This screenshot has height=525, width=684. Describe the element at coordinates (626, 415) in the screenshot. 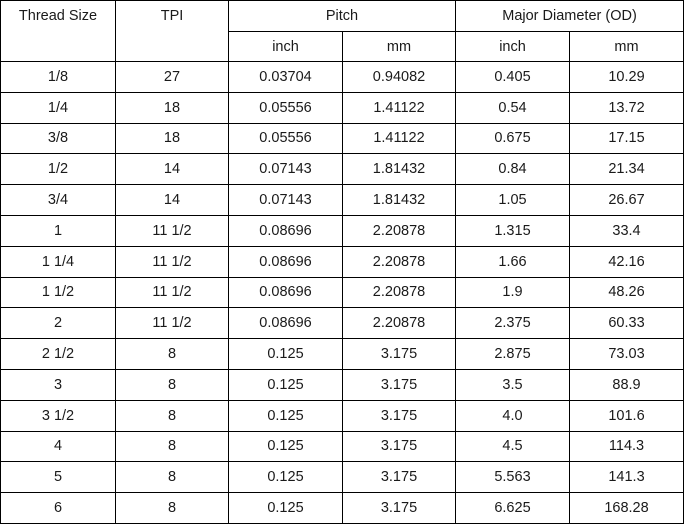

I see `cell-od-mm: 101.6` at that location.